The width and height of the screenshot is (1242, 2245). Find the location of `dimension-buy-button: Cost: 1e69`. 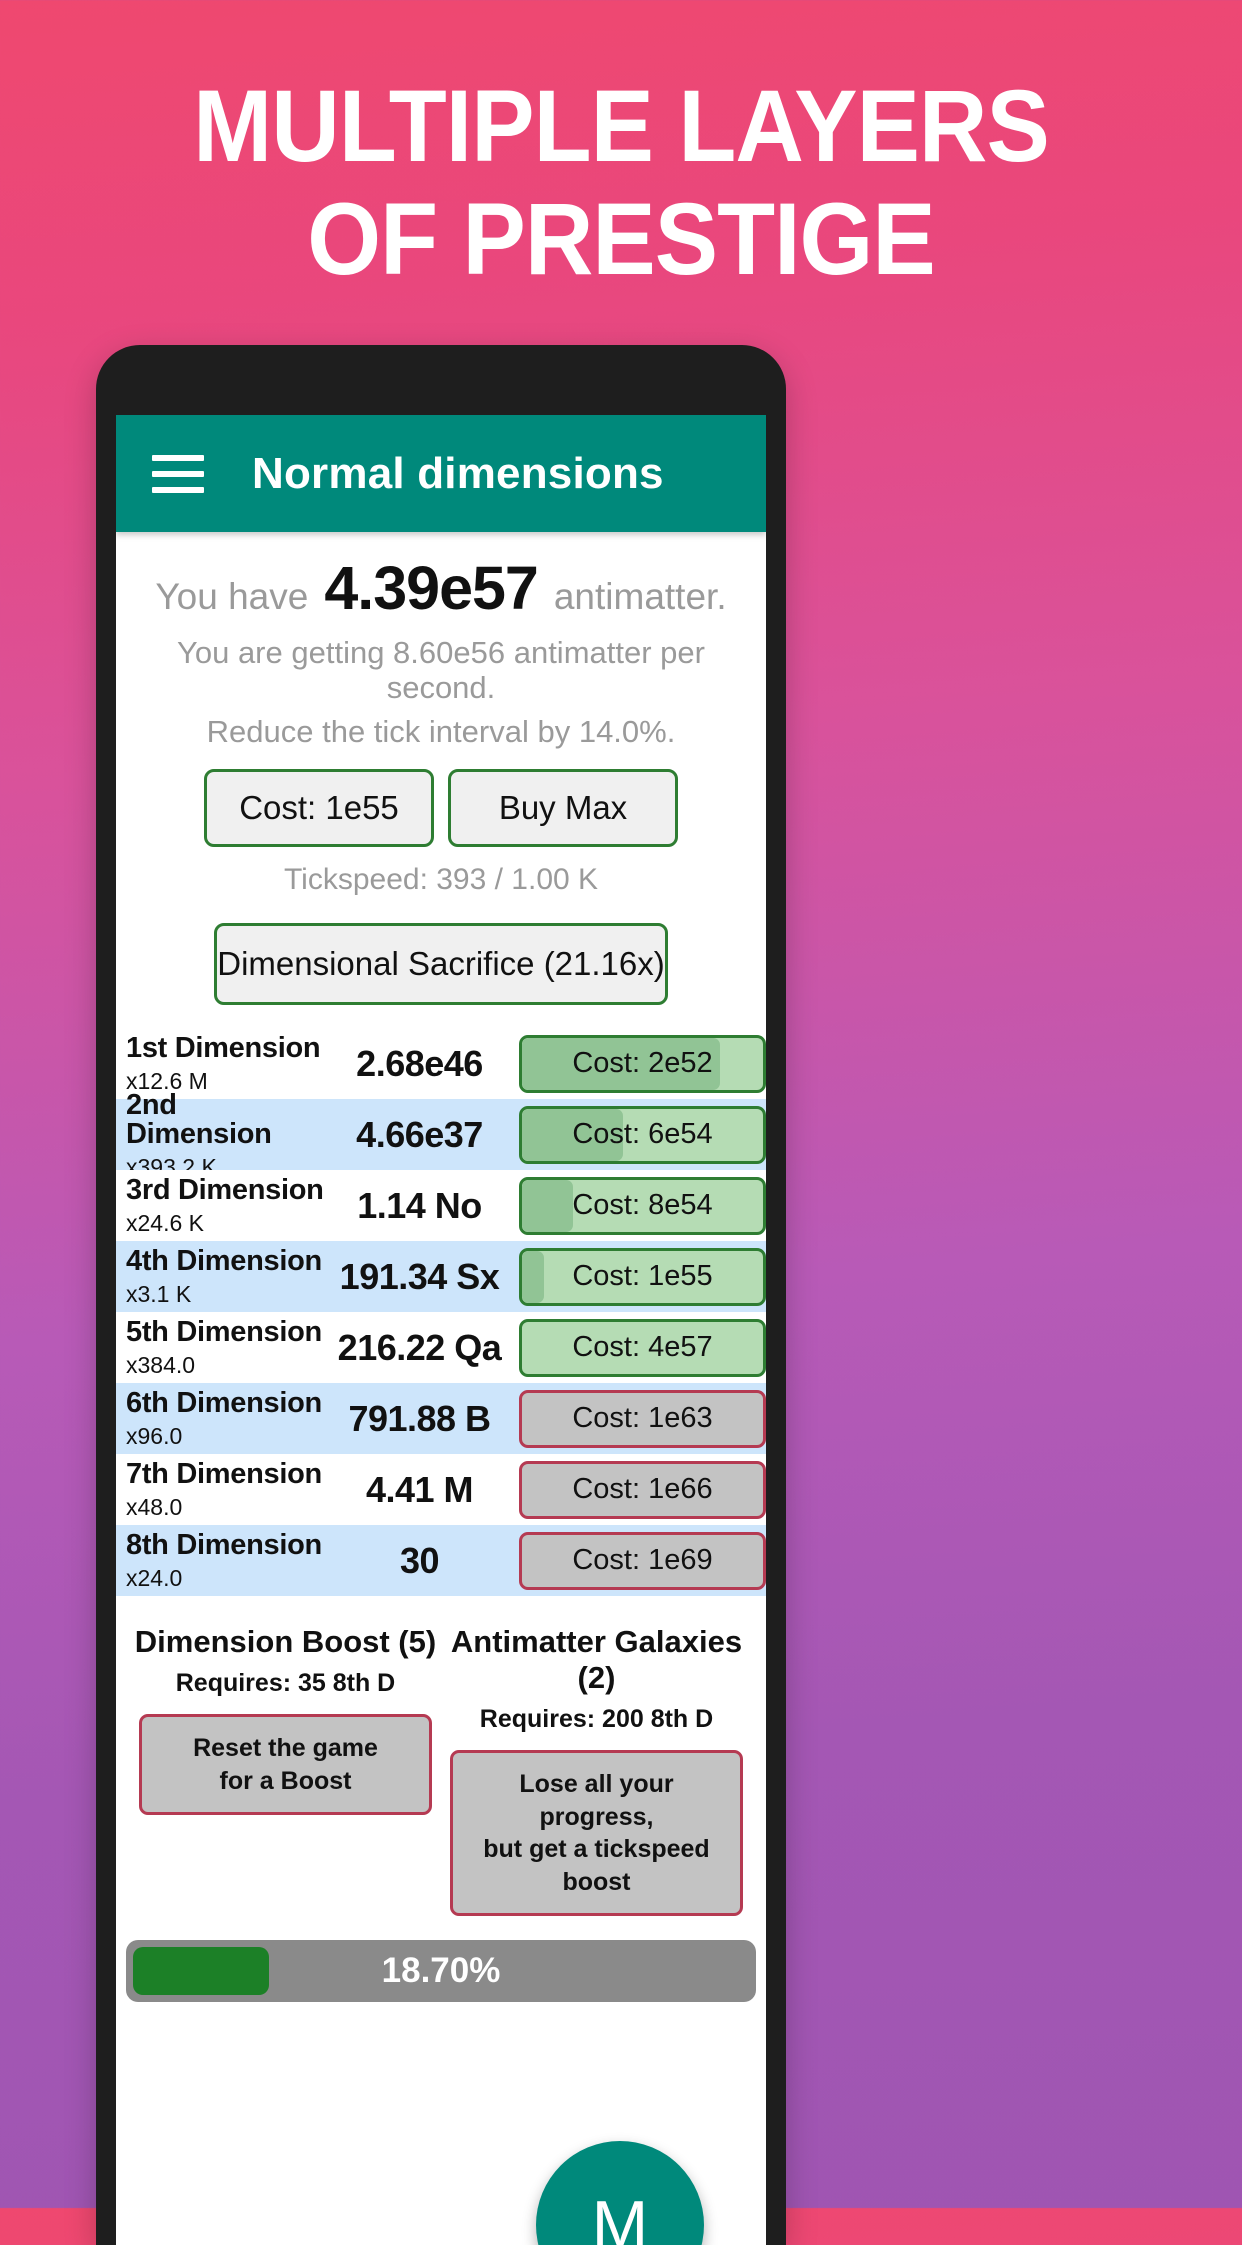

dimension-buy-button: Cost: 1e69 is located at coordinates (642, 1560).